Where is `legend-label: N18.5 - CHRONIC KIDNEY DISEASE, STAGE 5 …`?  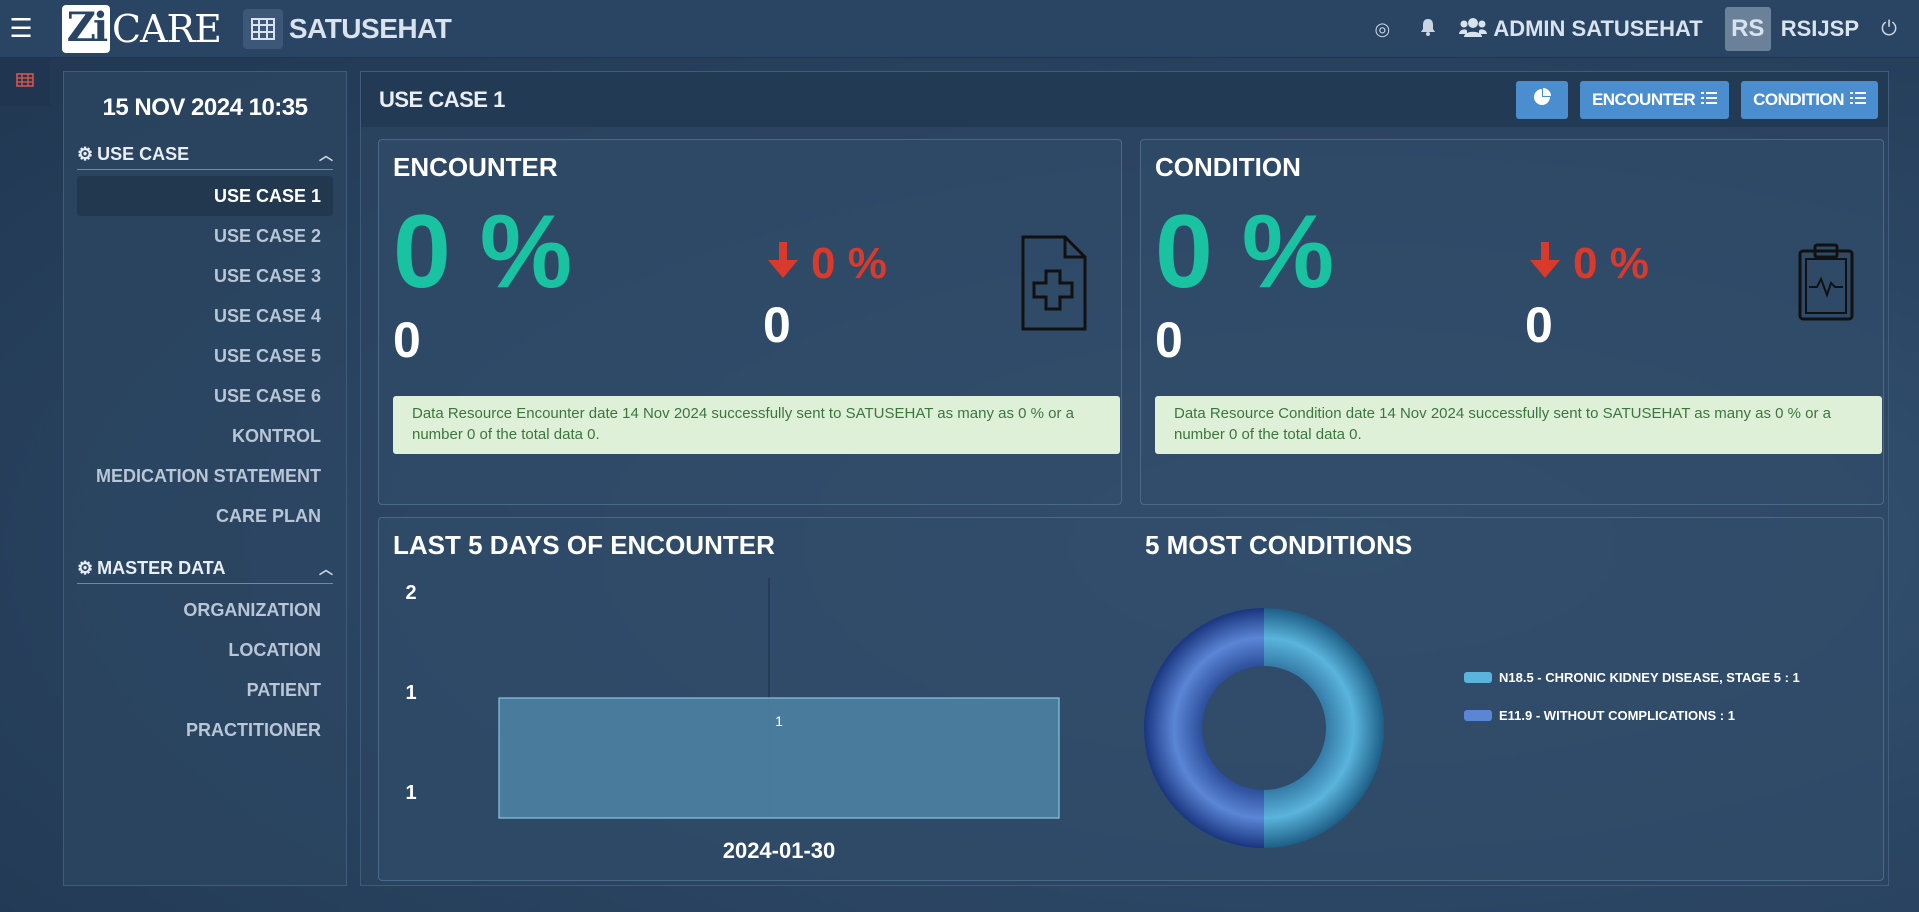 legend-label: N18.5 - CHRONIC KIDNEY DISEASE, STAGE 5 … is located at coordinates (1649, 677).